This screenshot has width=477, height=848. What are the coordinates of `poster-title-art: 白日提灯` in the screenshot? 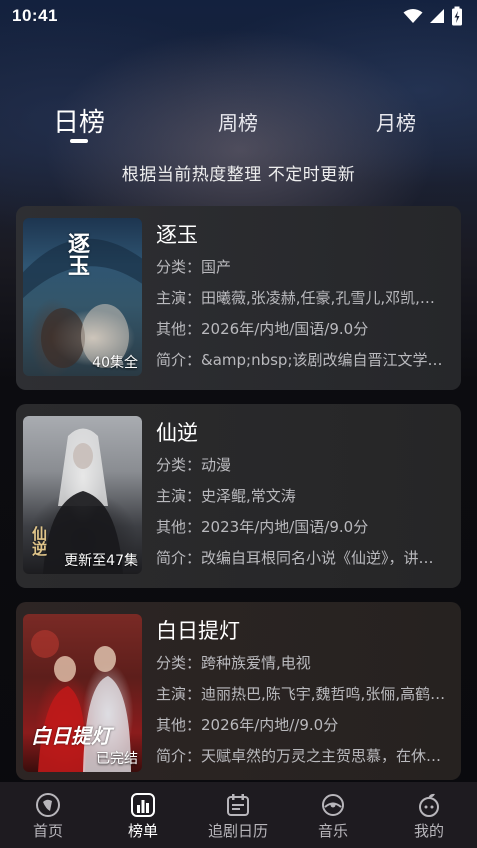 It's located at (71, 736).